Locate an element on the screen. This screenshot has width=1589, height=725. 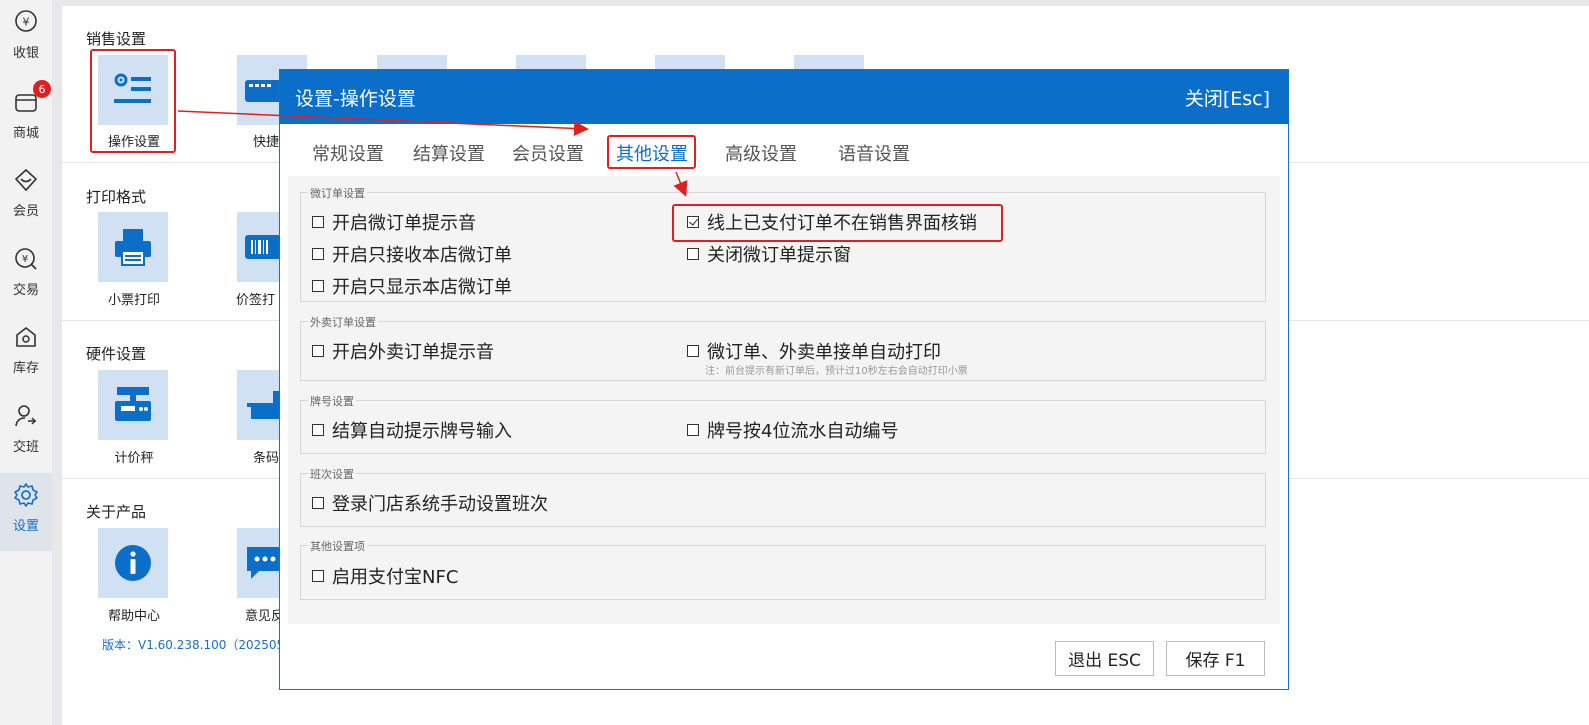
group-title: 微订单设置 is located at coordinates (337, 193).